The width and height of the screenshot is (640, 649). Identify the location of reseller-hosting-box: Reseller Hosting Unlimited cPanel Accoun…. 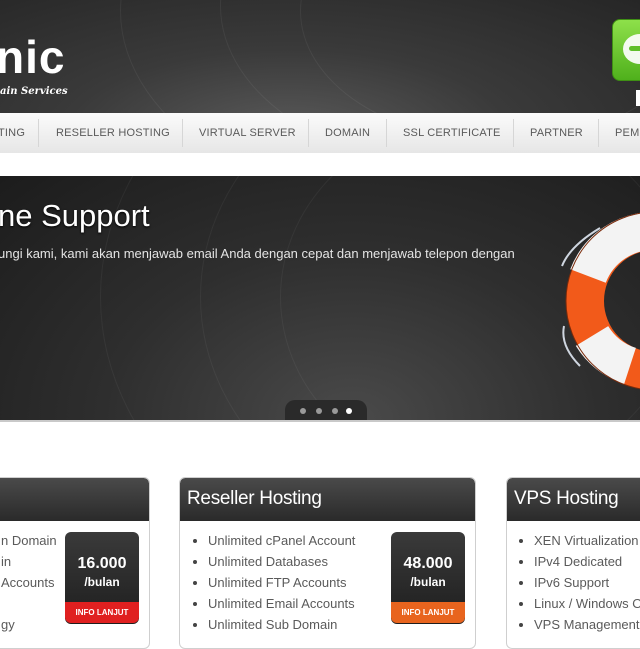
(327, 563).